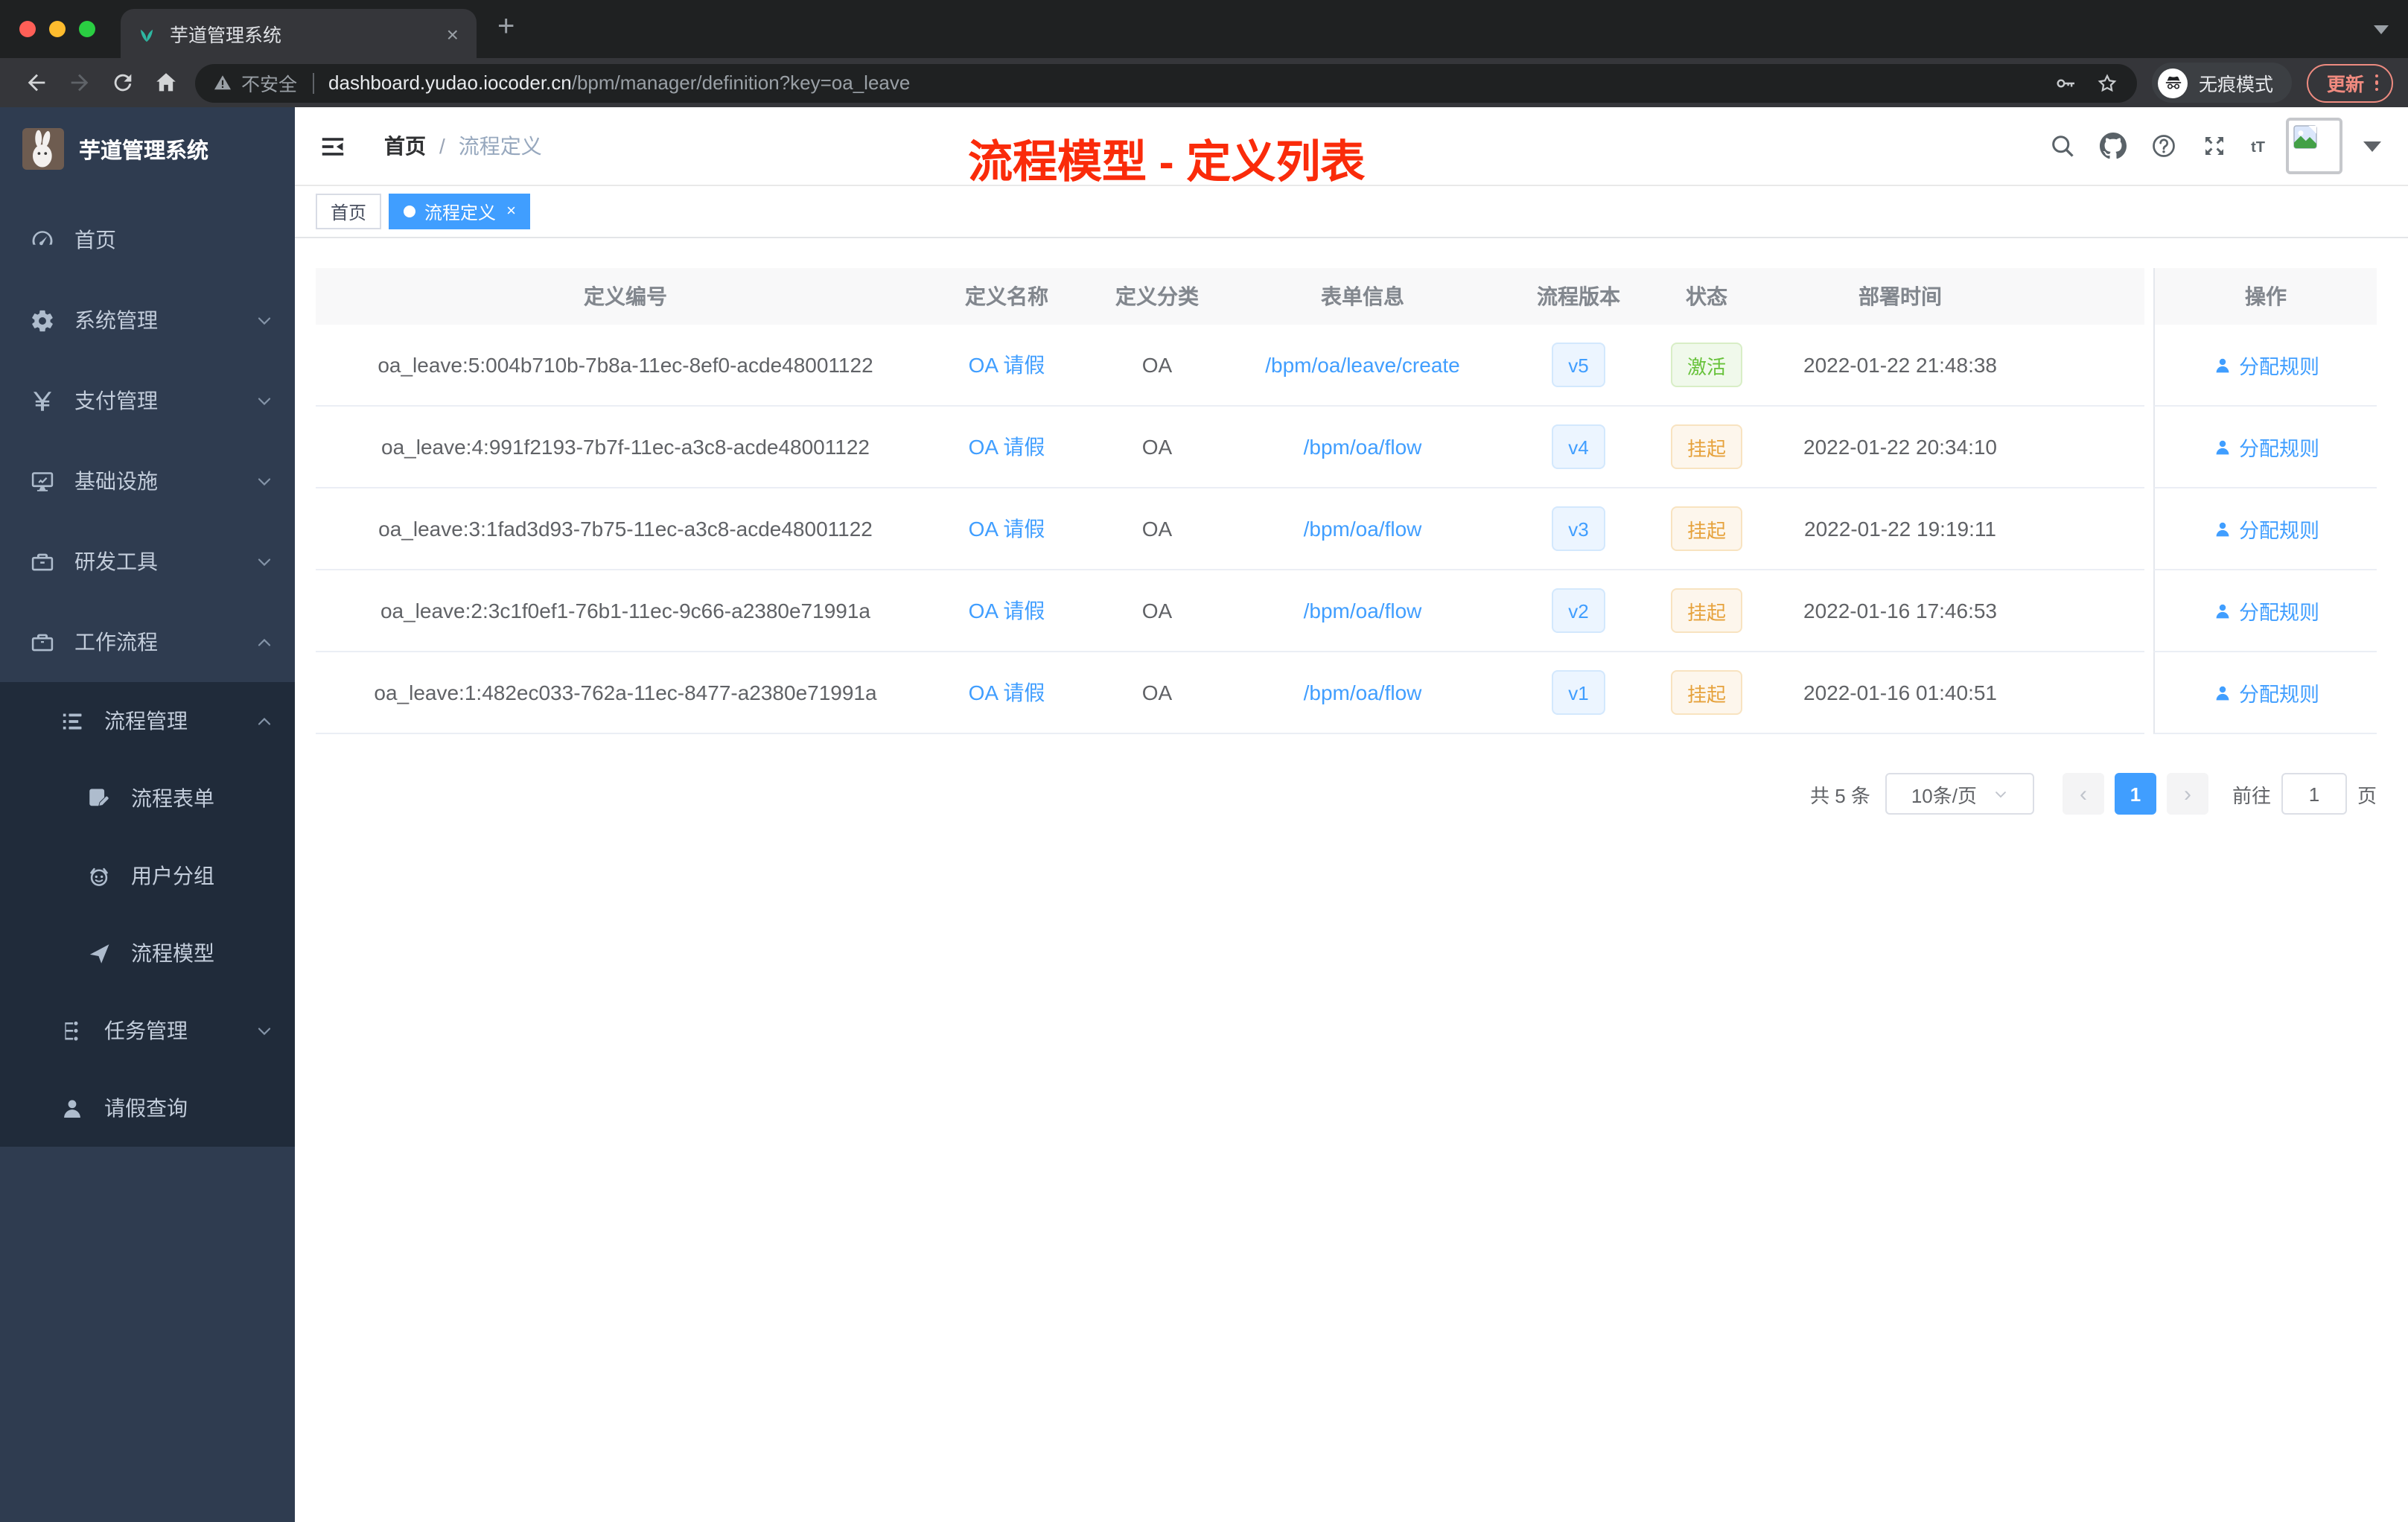 The height and width of the screenshot is (1522, 2408). I want to click on forward-icon, so click(79, 82).